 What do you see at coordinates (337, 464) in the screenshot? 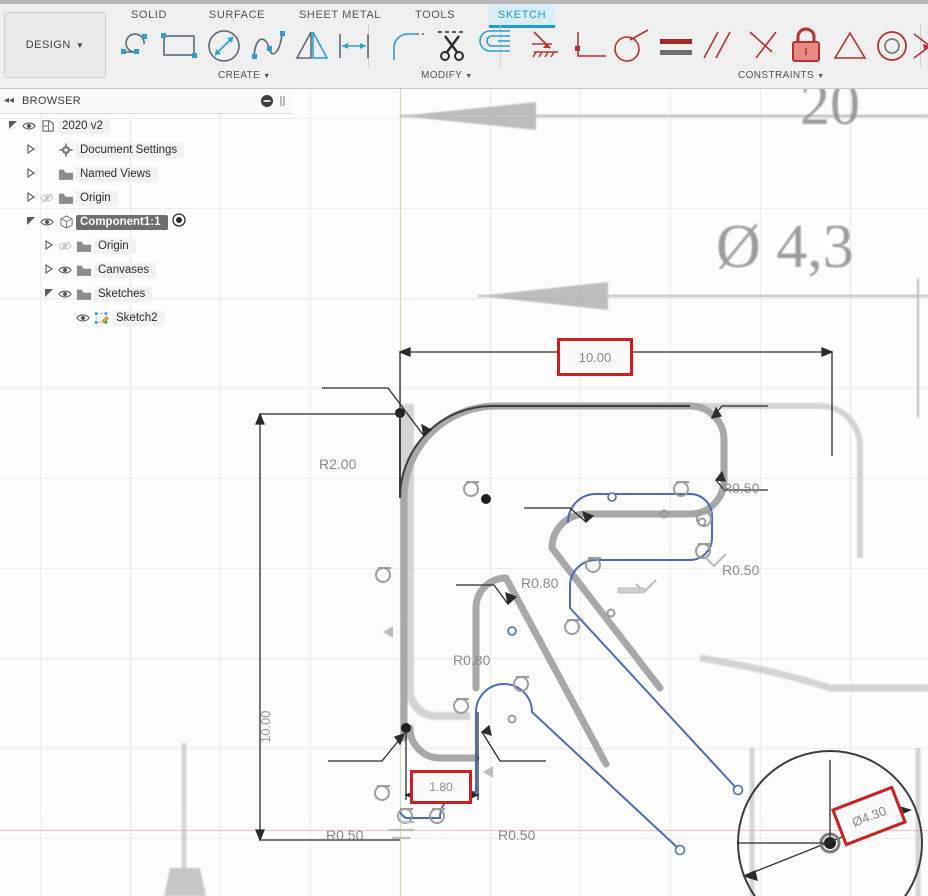
I see `dim-radius-r2-00: R2.00` at bounding box center [337, 464].